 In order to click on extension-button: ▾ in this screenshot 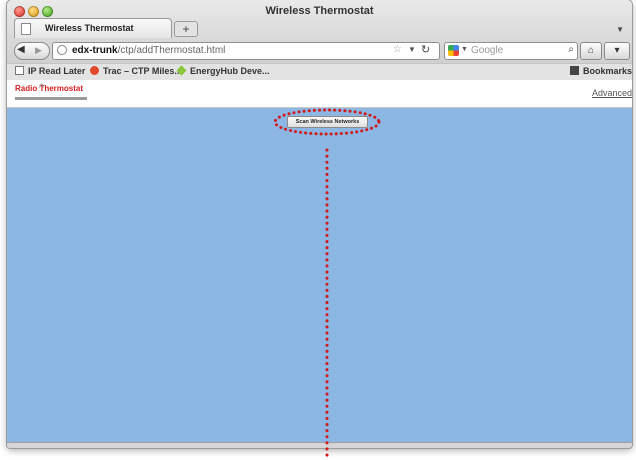, I will do `click(617, 51)`.